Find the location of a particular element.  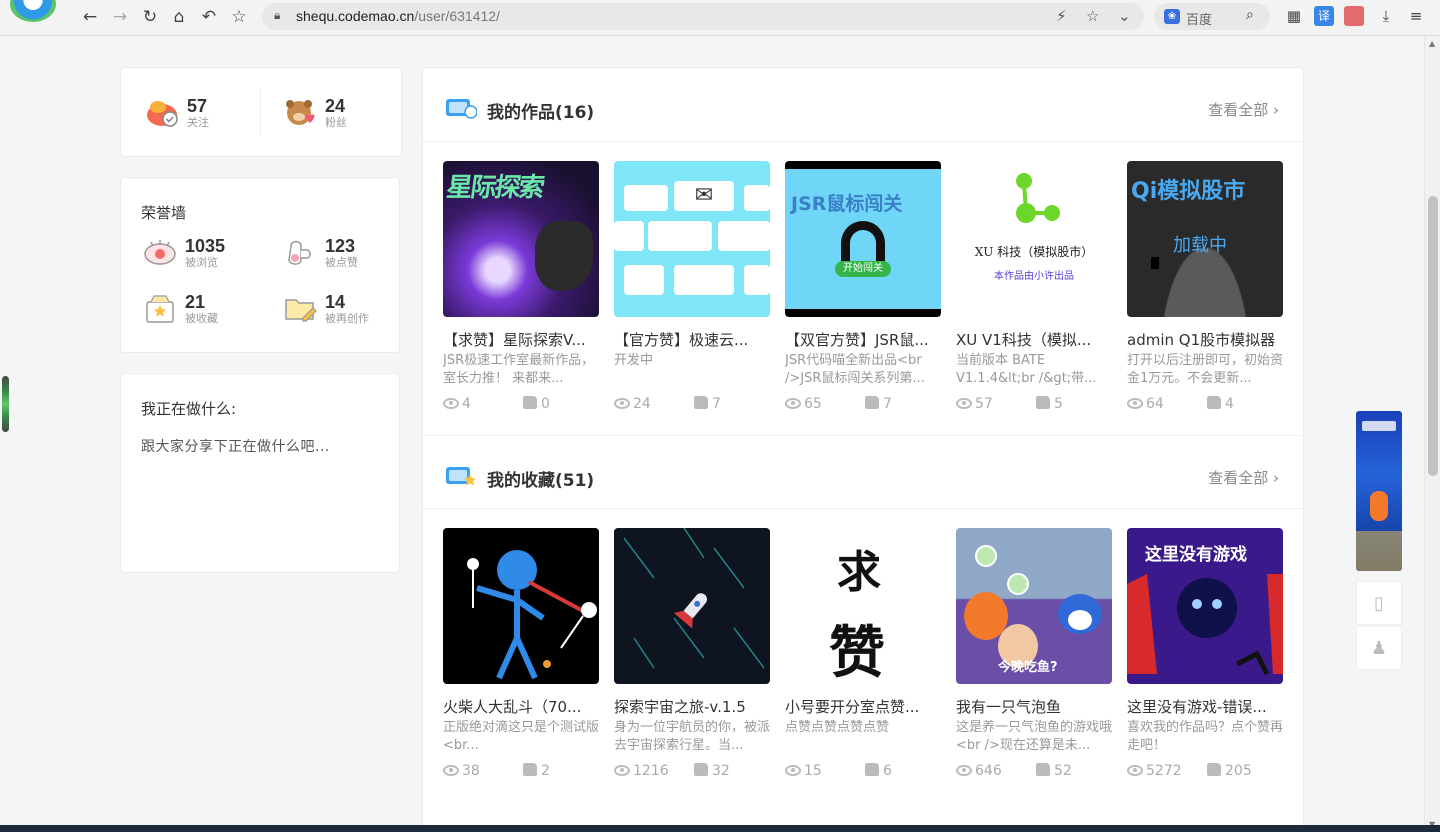

work-thumbnail: 星际探索 is located at coordinates (521, 239).